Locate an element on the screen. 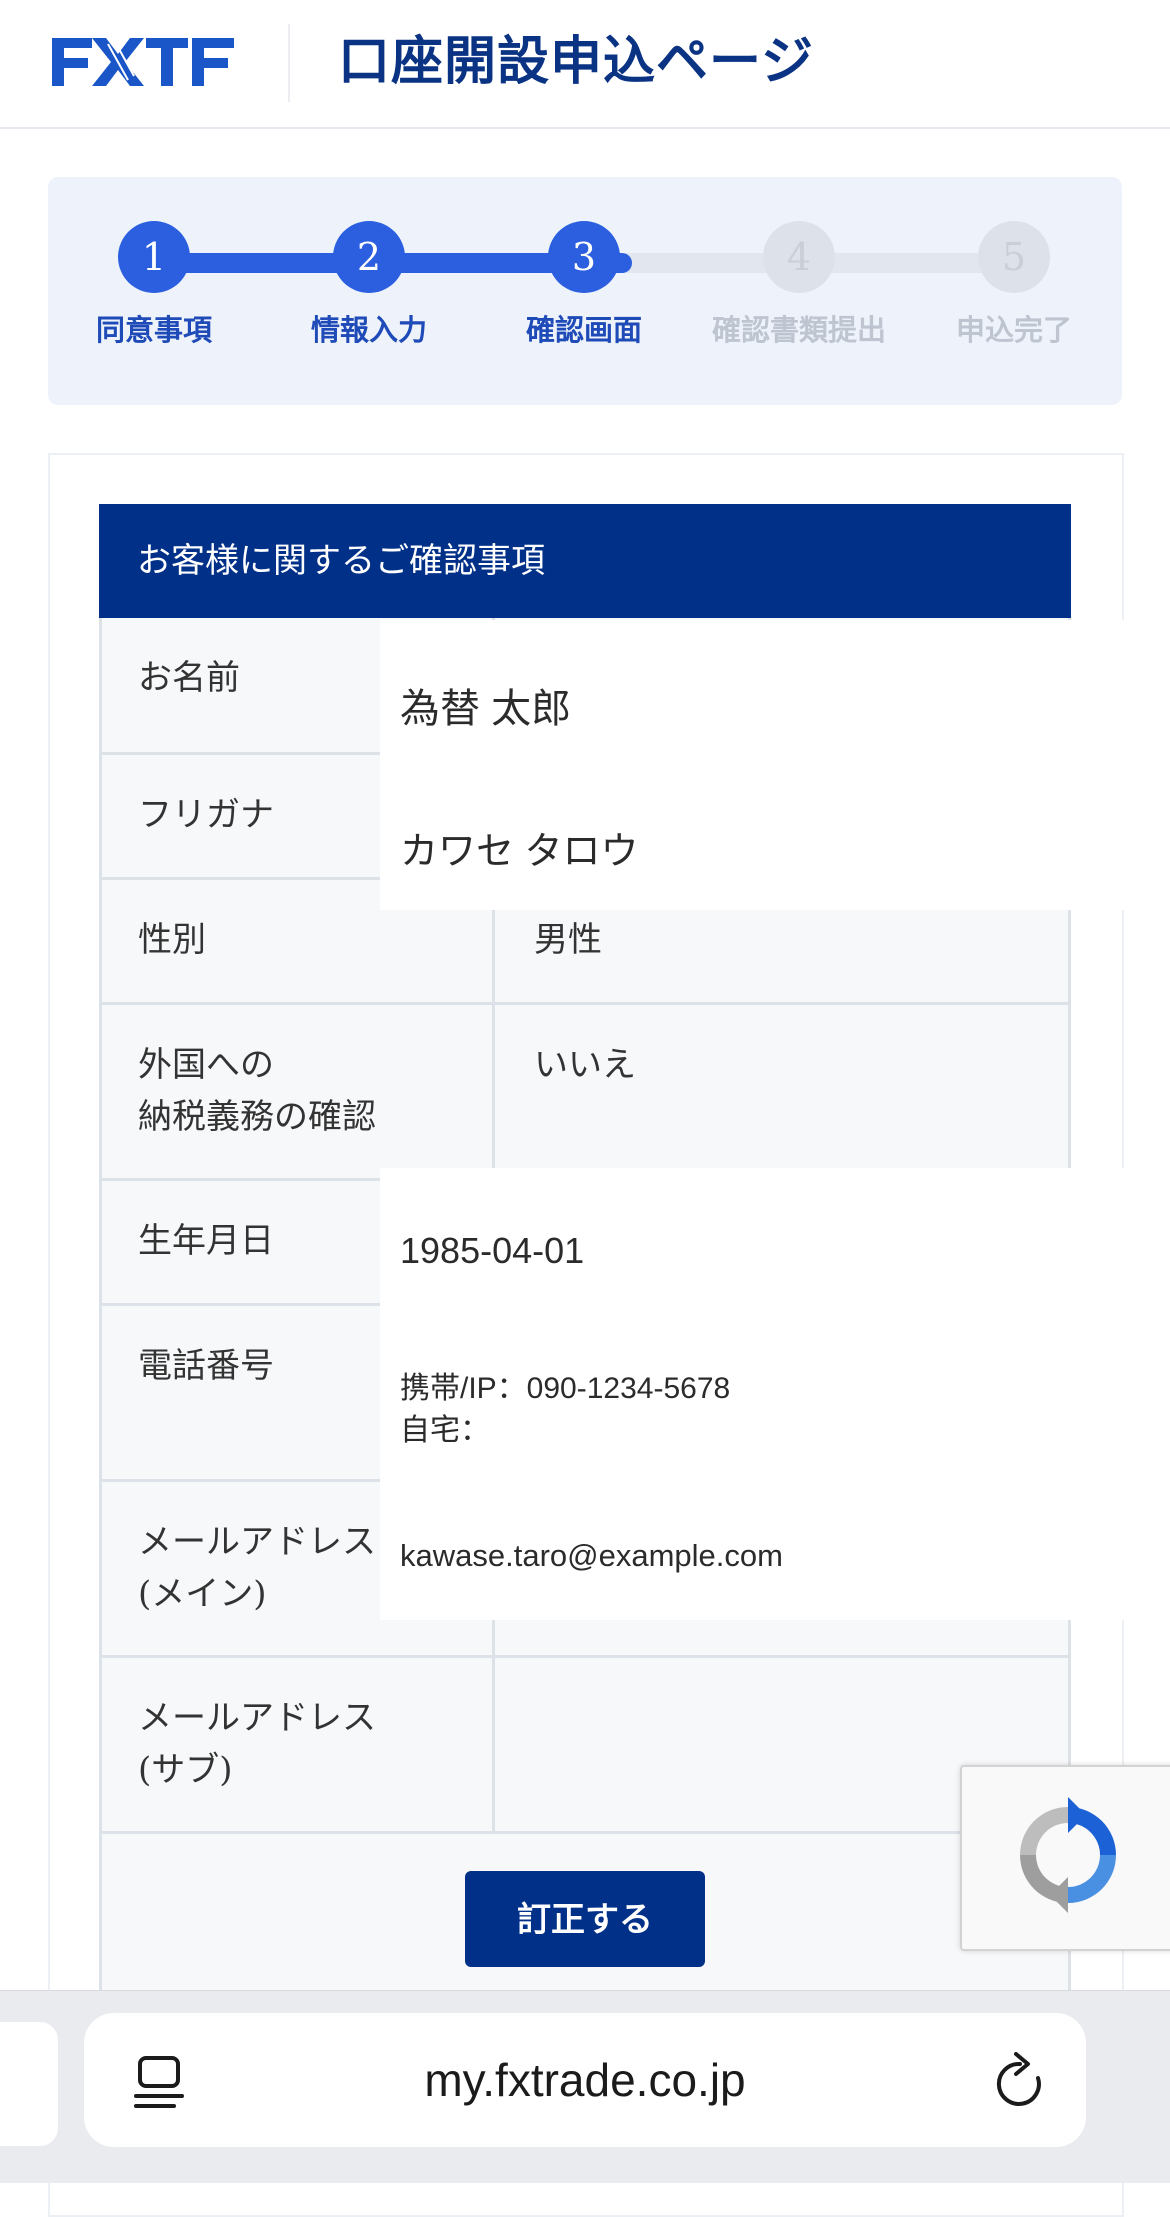 The image size is (1170, 2217). field-label: メールアドレス (サブ) is located at coordinates (257, 1744).